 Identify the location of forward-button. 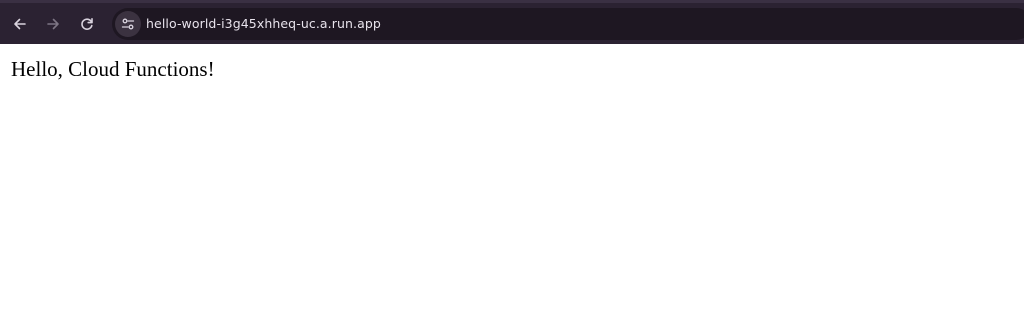
(53, 24).